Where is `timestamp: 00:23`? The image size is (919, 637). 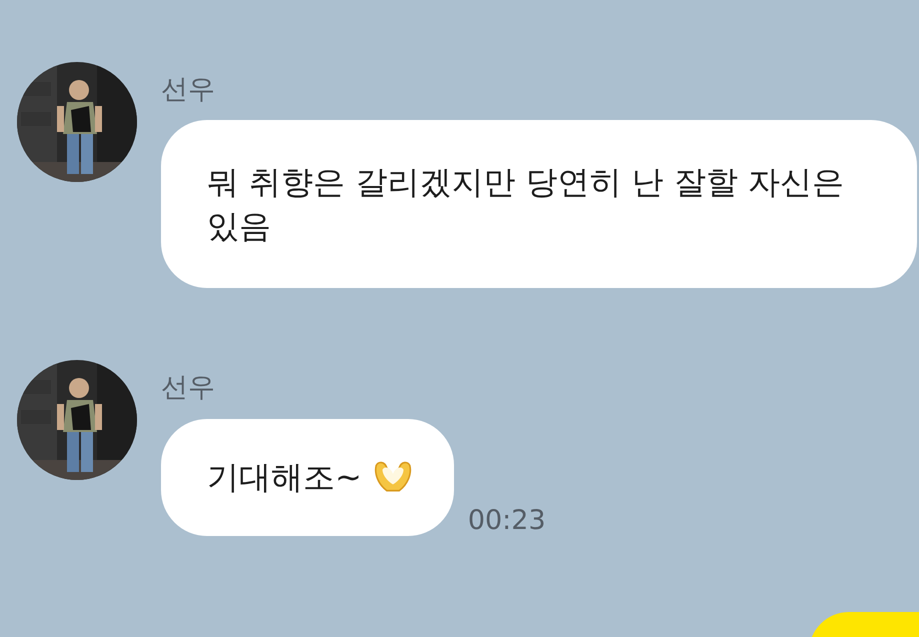
timestamp: 00:23 is located at coordinates (507, 520).